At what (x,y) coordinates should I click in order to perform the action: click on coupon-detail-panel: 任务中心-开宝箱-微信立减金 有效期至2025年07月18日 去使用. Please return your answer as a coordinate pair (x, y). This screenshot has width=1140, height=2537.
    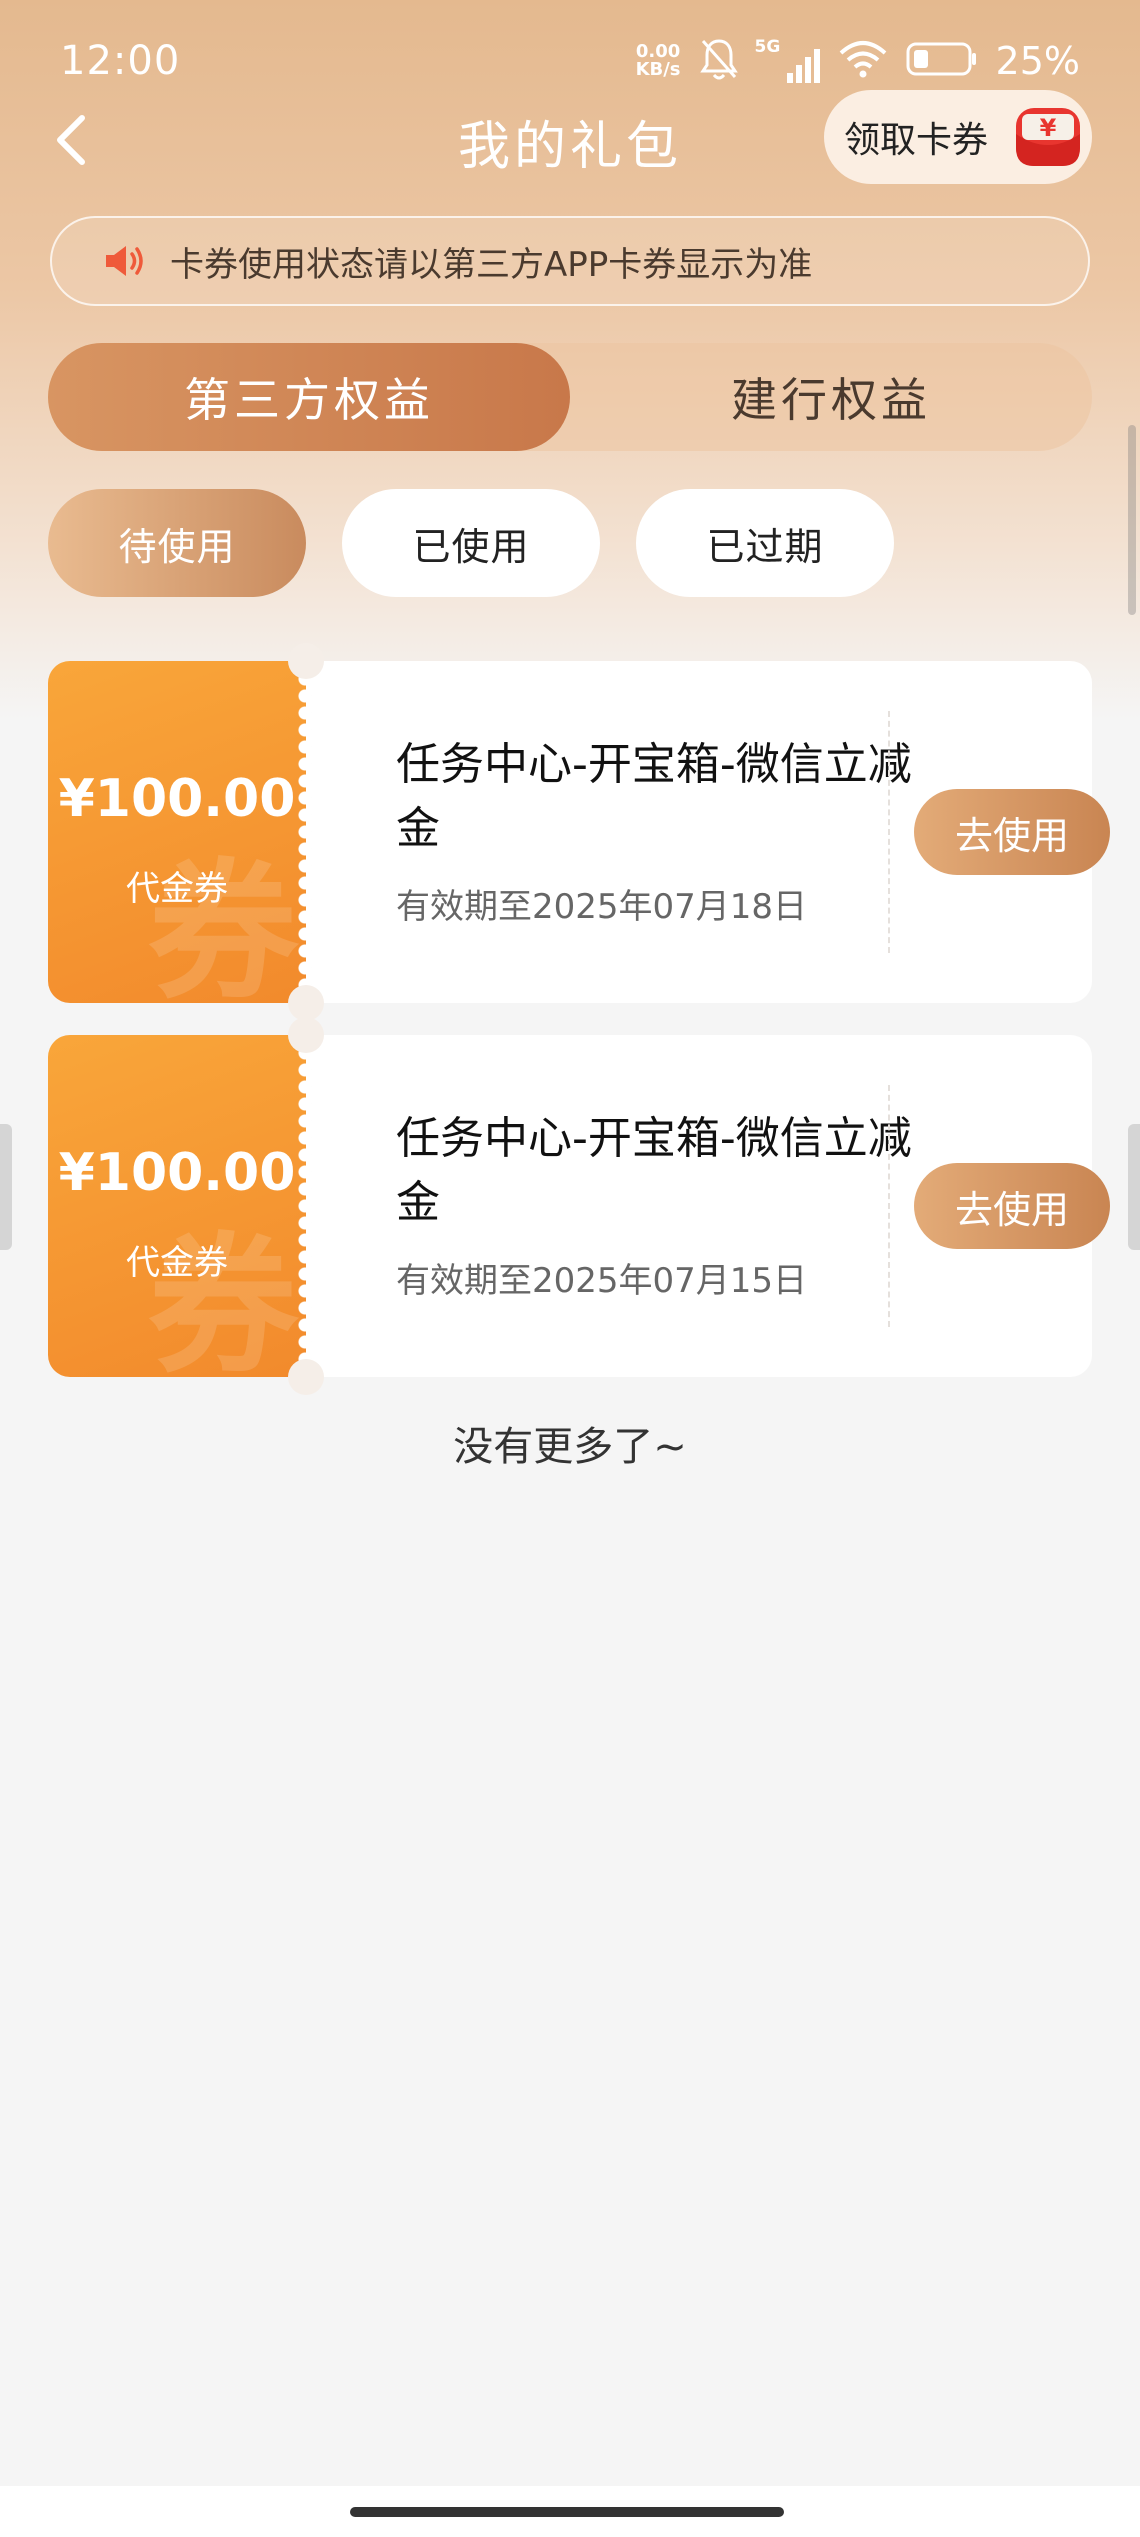
    Looking at the image, I should click on (708, 832).